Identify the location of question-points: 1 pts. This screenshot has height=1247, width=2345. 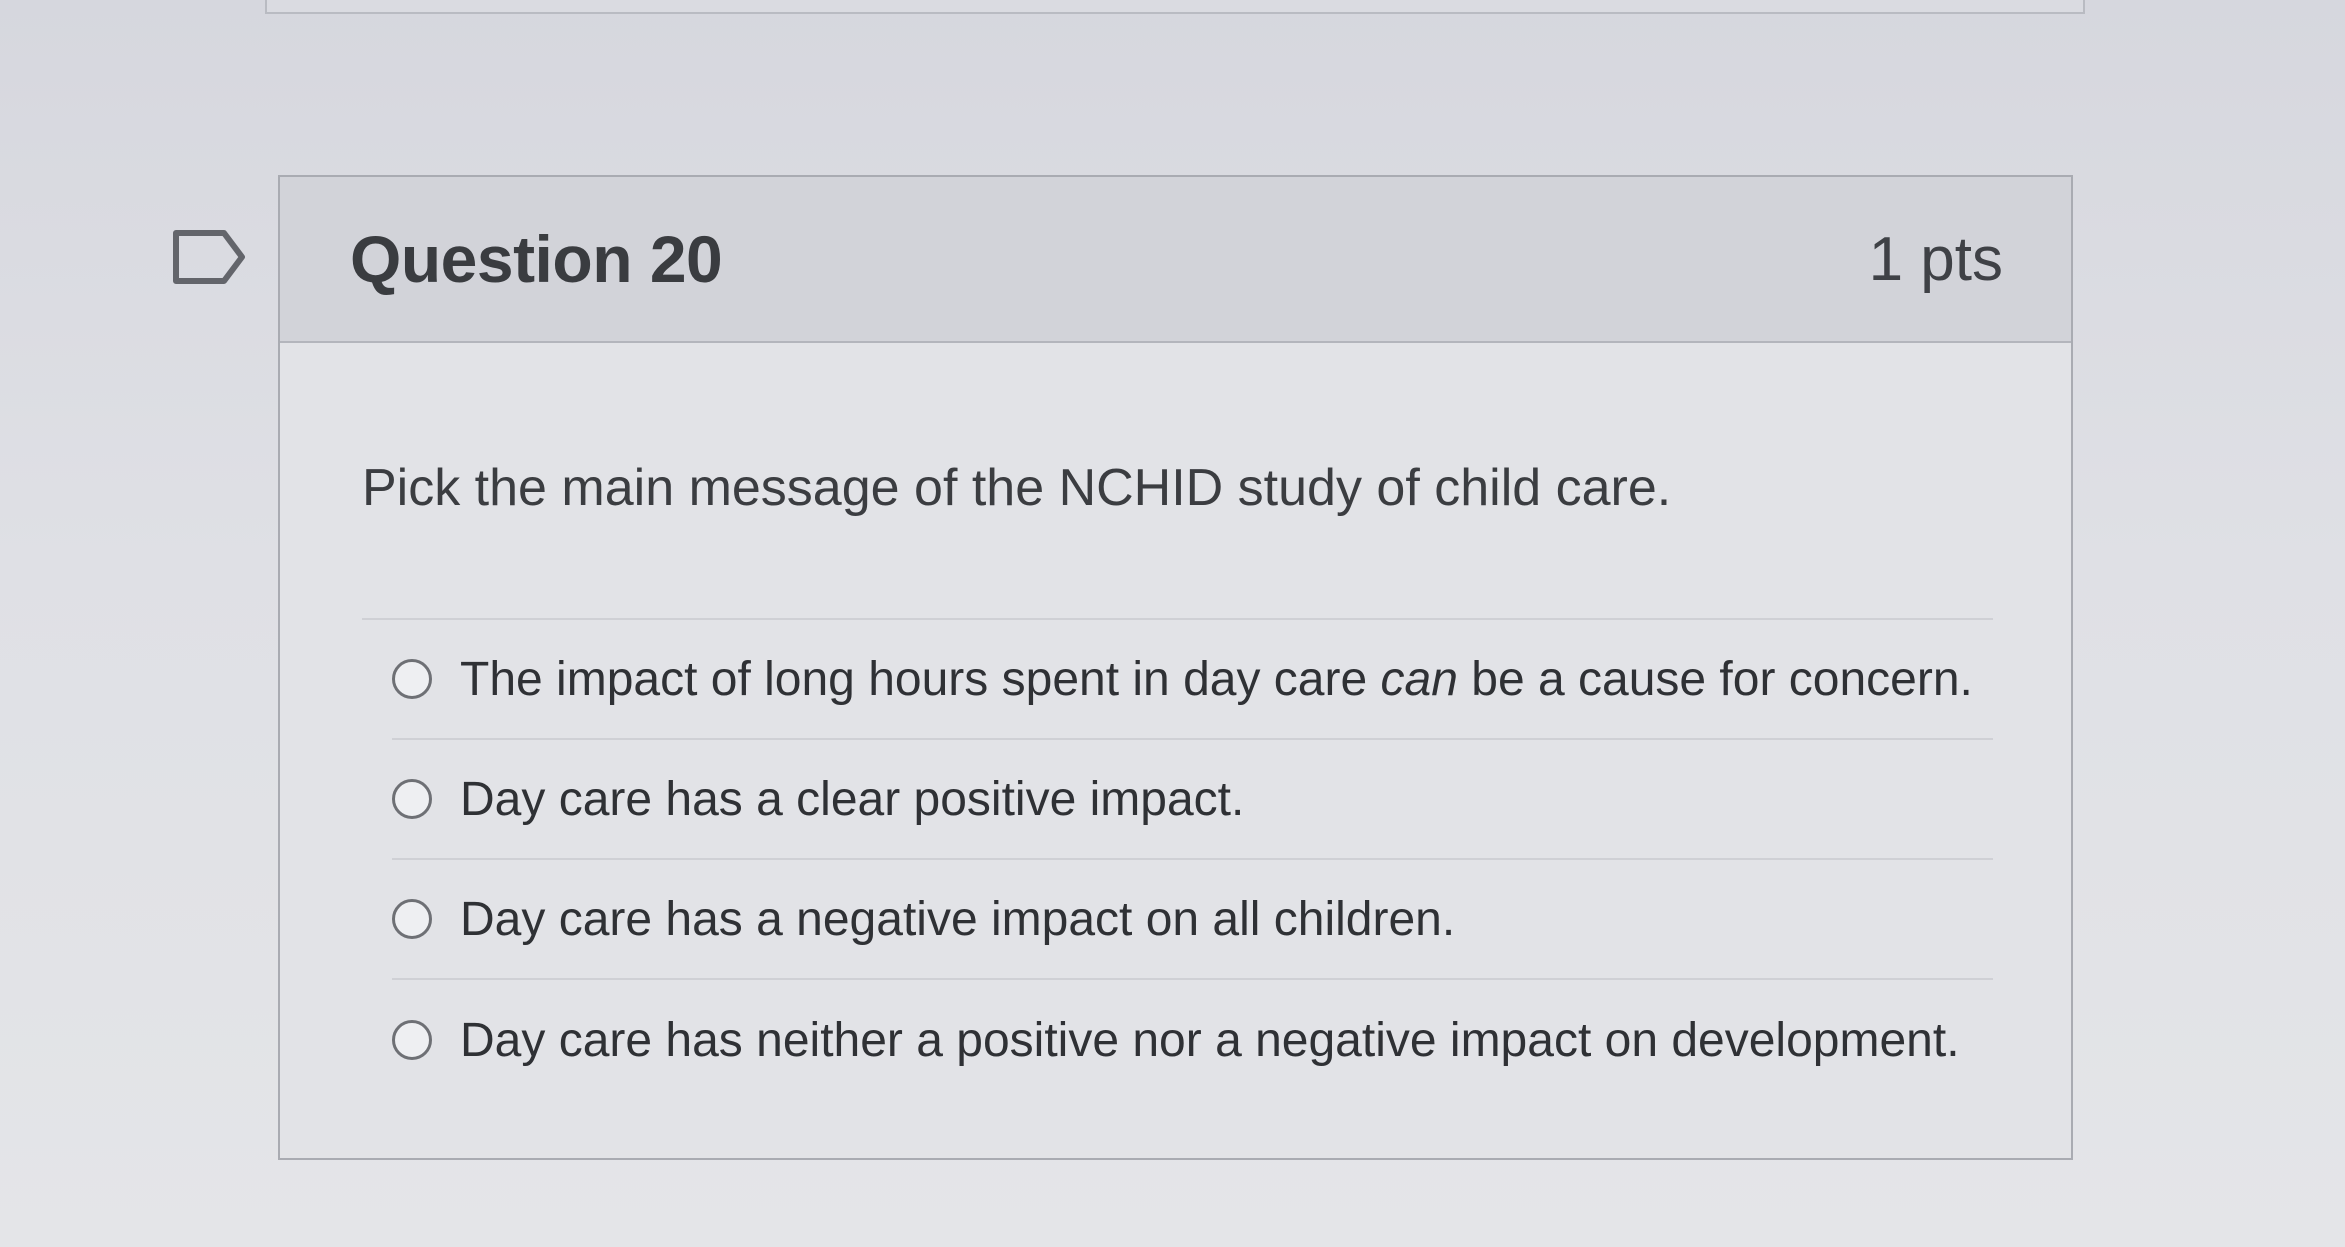
(1935, 259).